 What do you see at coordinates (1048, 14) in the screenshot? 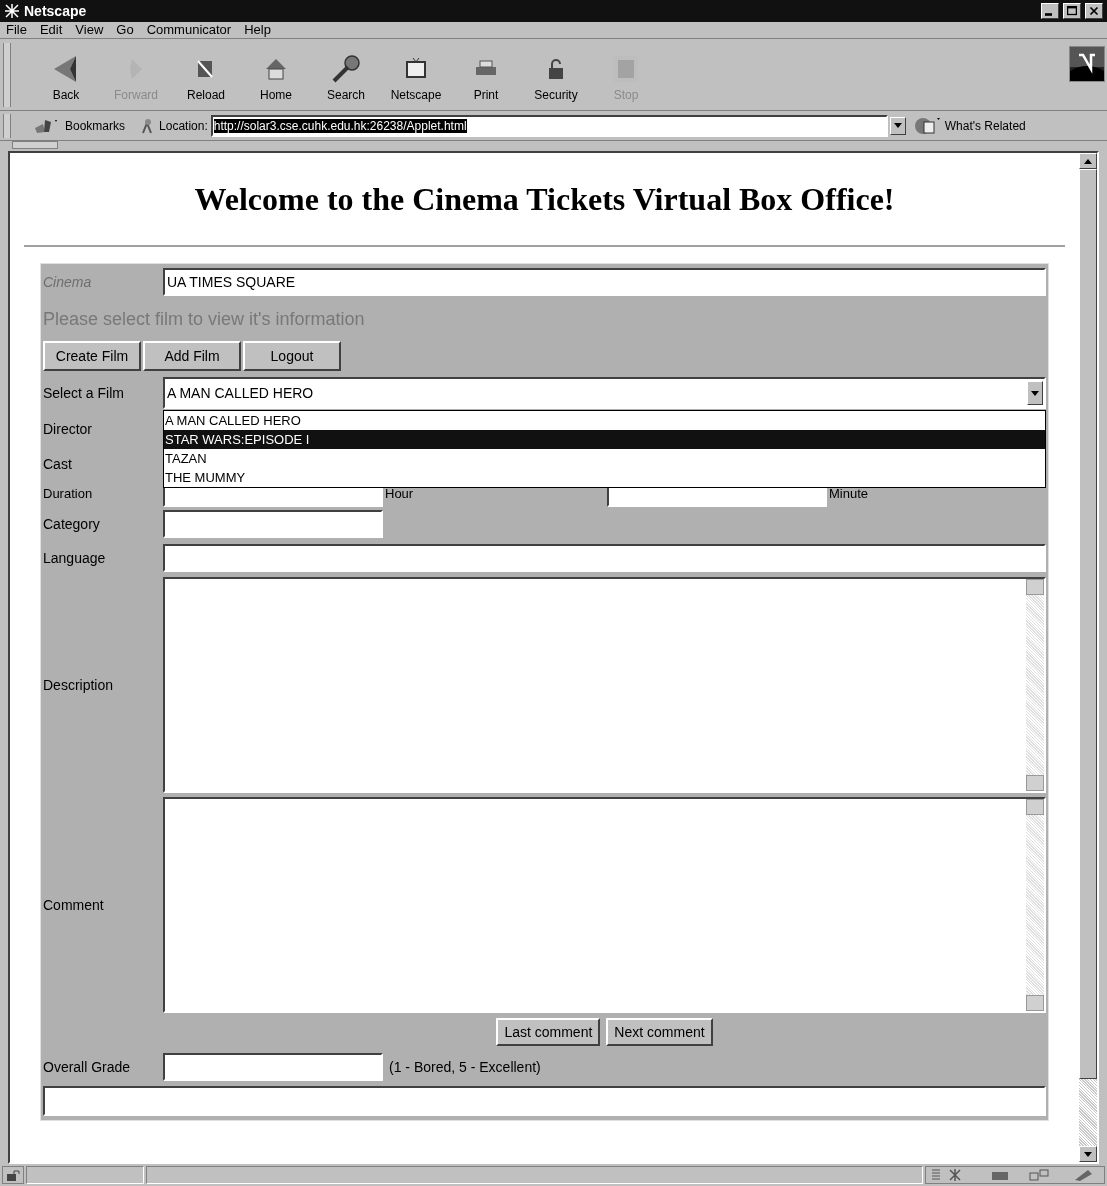
I see `minimize-icon` at bounding box center [1048, 14].